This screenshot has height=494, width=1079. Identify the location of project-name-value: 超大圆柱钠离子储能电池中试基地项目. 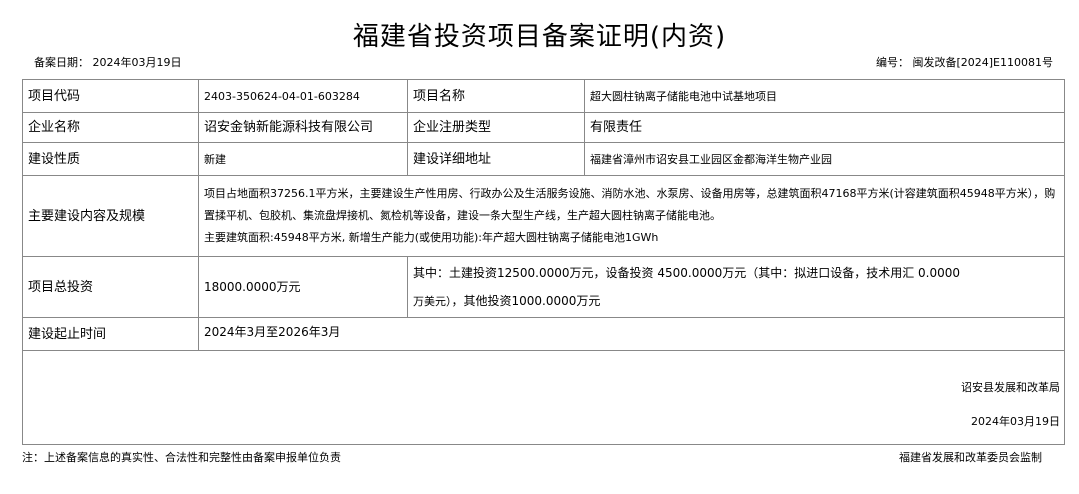
(824, 96).